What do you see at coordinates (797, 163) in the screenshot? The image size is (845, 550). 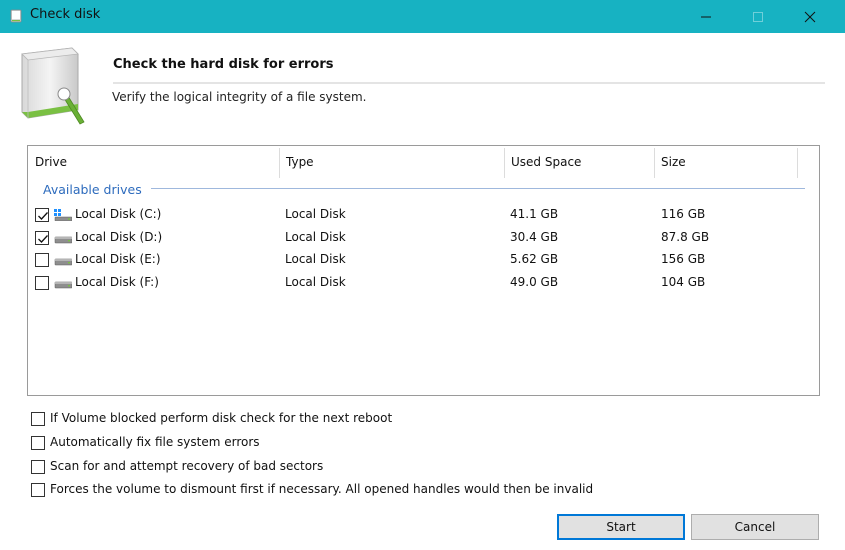 I see `column-separator` at bounding box center [797, 163].